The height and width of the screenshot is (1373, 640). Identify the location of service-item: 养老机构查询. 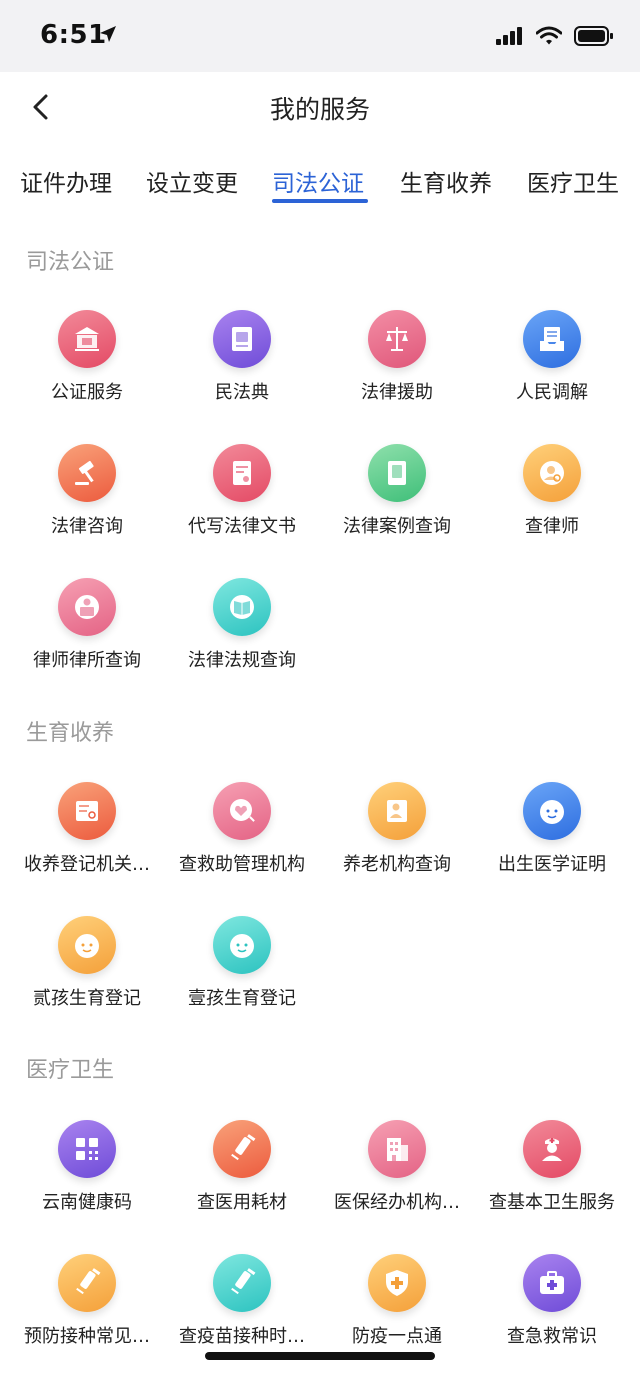
(397, 837).